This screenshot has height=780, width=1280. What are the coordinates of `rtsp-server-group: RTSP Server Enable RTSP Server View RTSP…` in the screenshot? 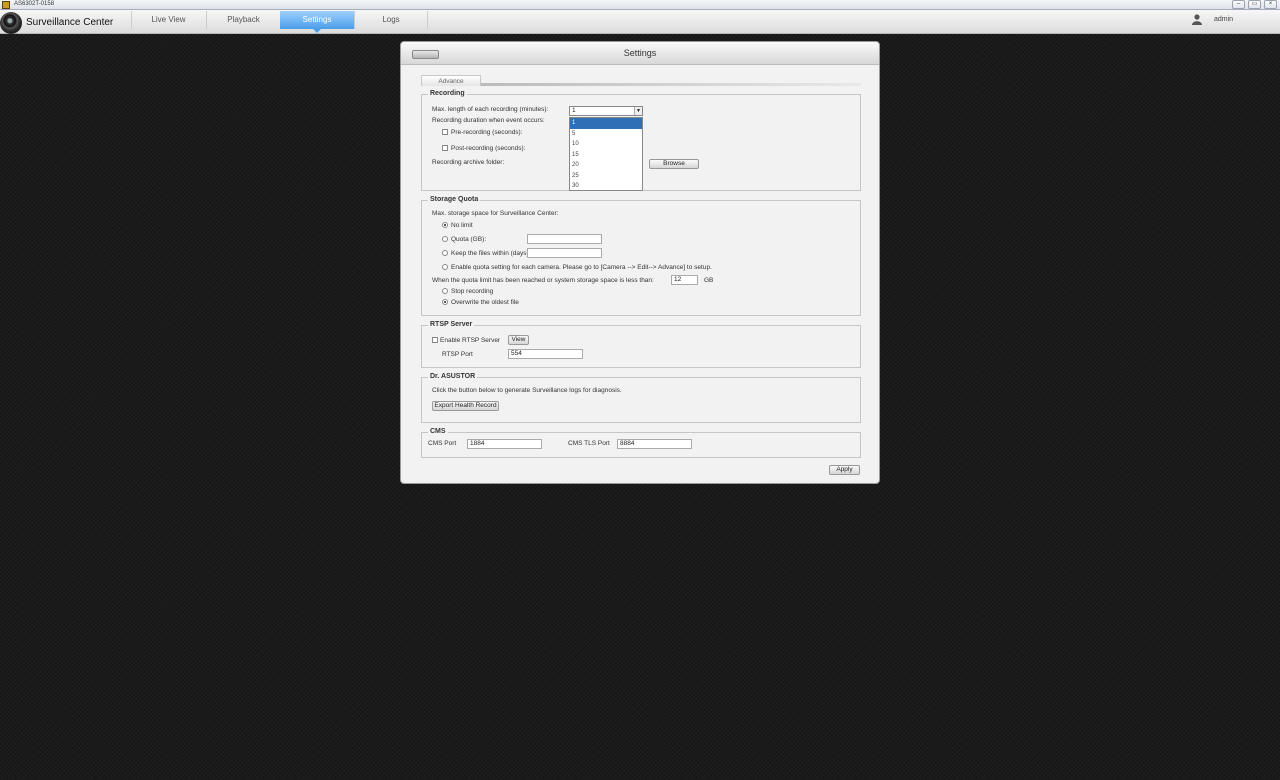 It's located at (641, 344).